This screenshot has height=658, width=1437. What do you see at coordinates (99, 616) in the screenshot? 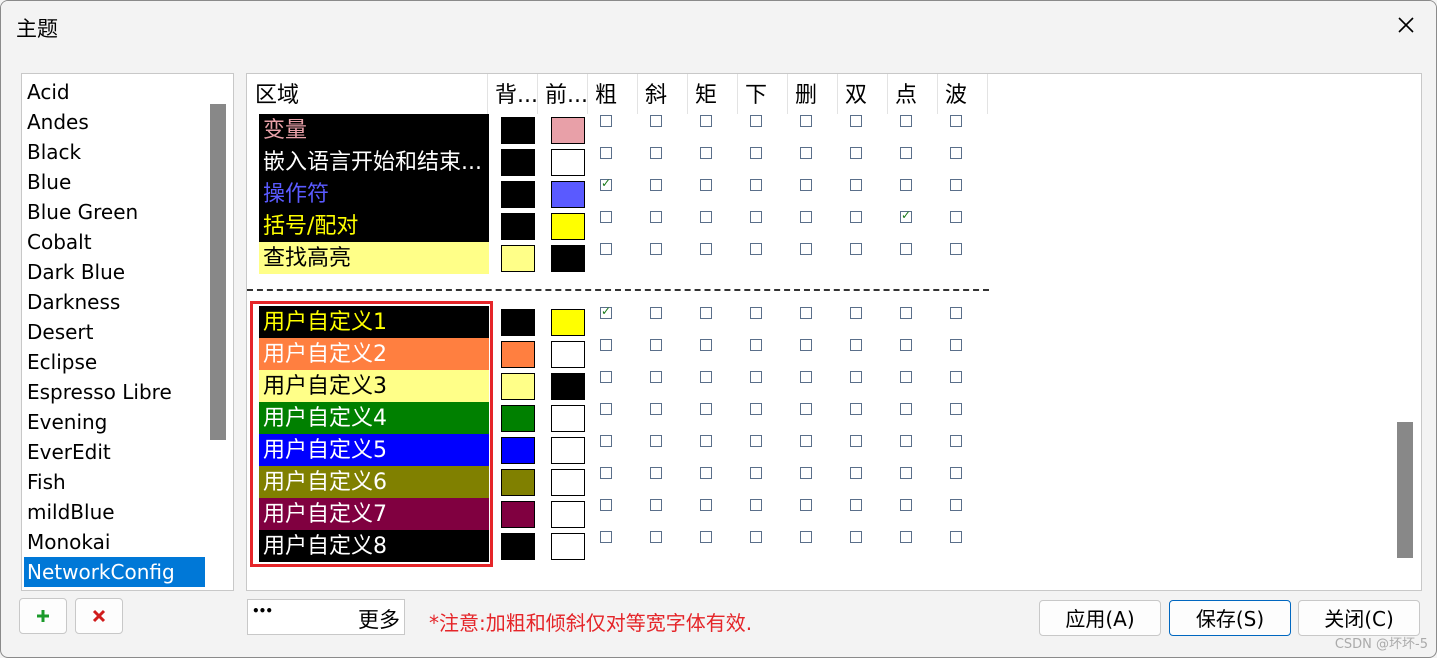
I see `delete-theme-button` at bounding box center [99, 616].